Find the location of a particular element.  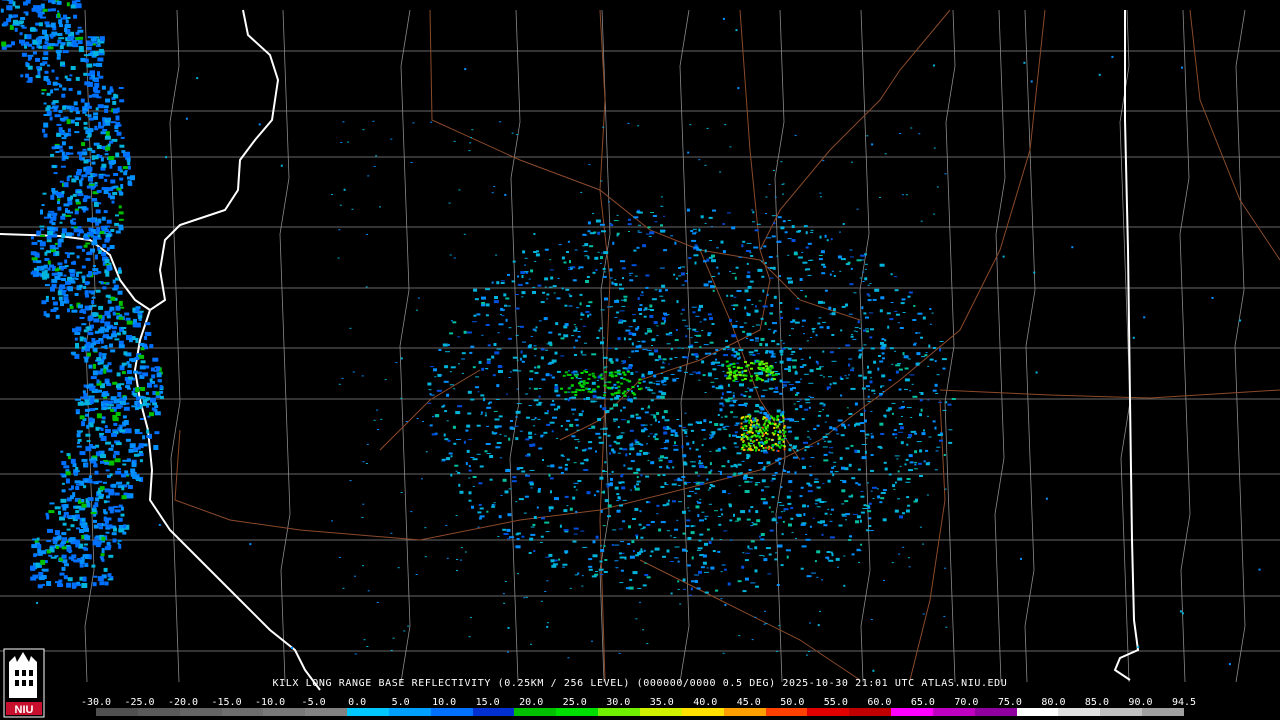

logo-text: NIU is located at coordinates (24, 710).